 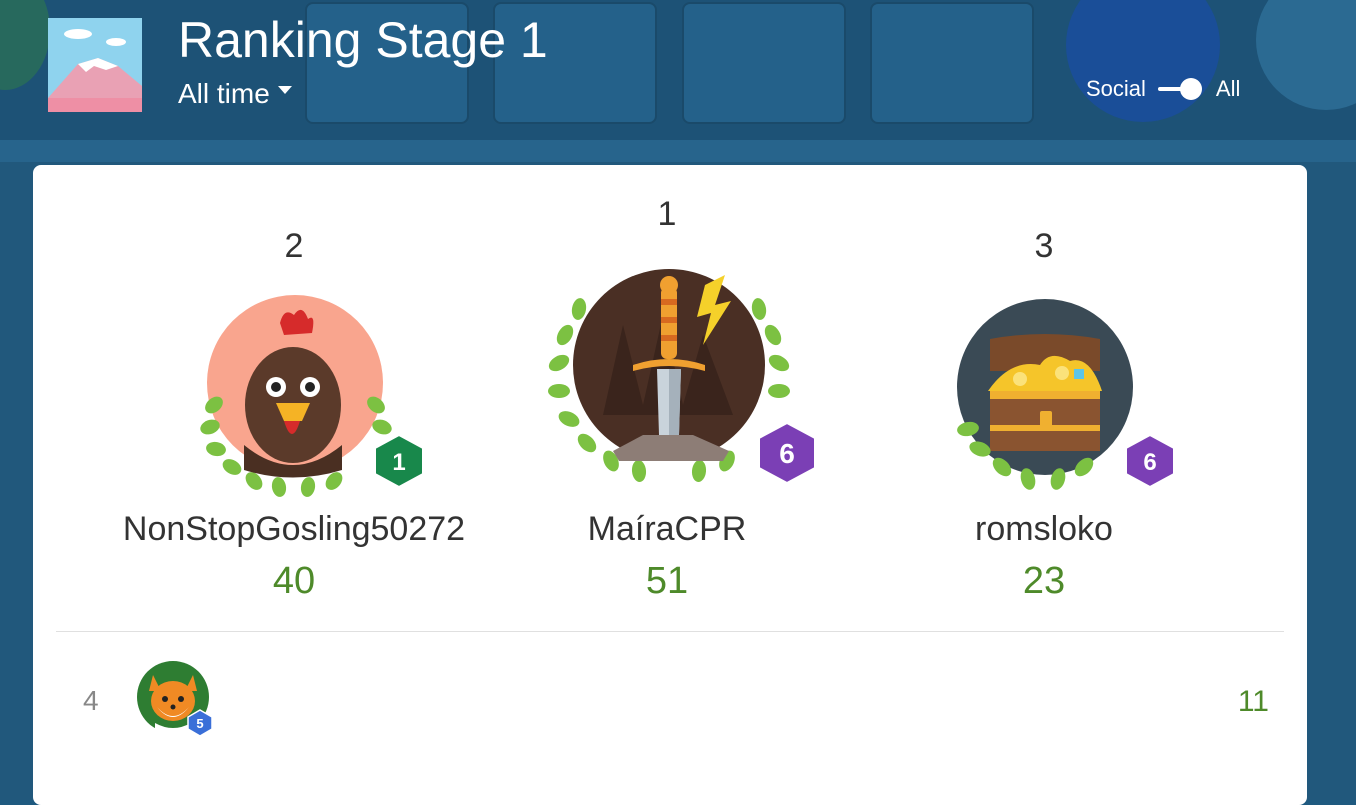 I want to click on podium-rank: 3, so click(x=1044, y=246).